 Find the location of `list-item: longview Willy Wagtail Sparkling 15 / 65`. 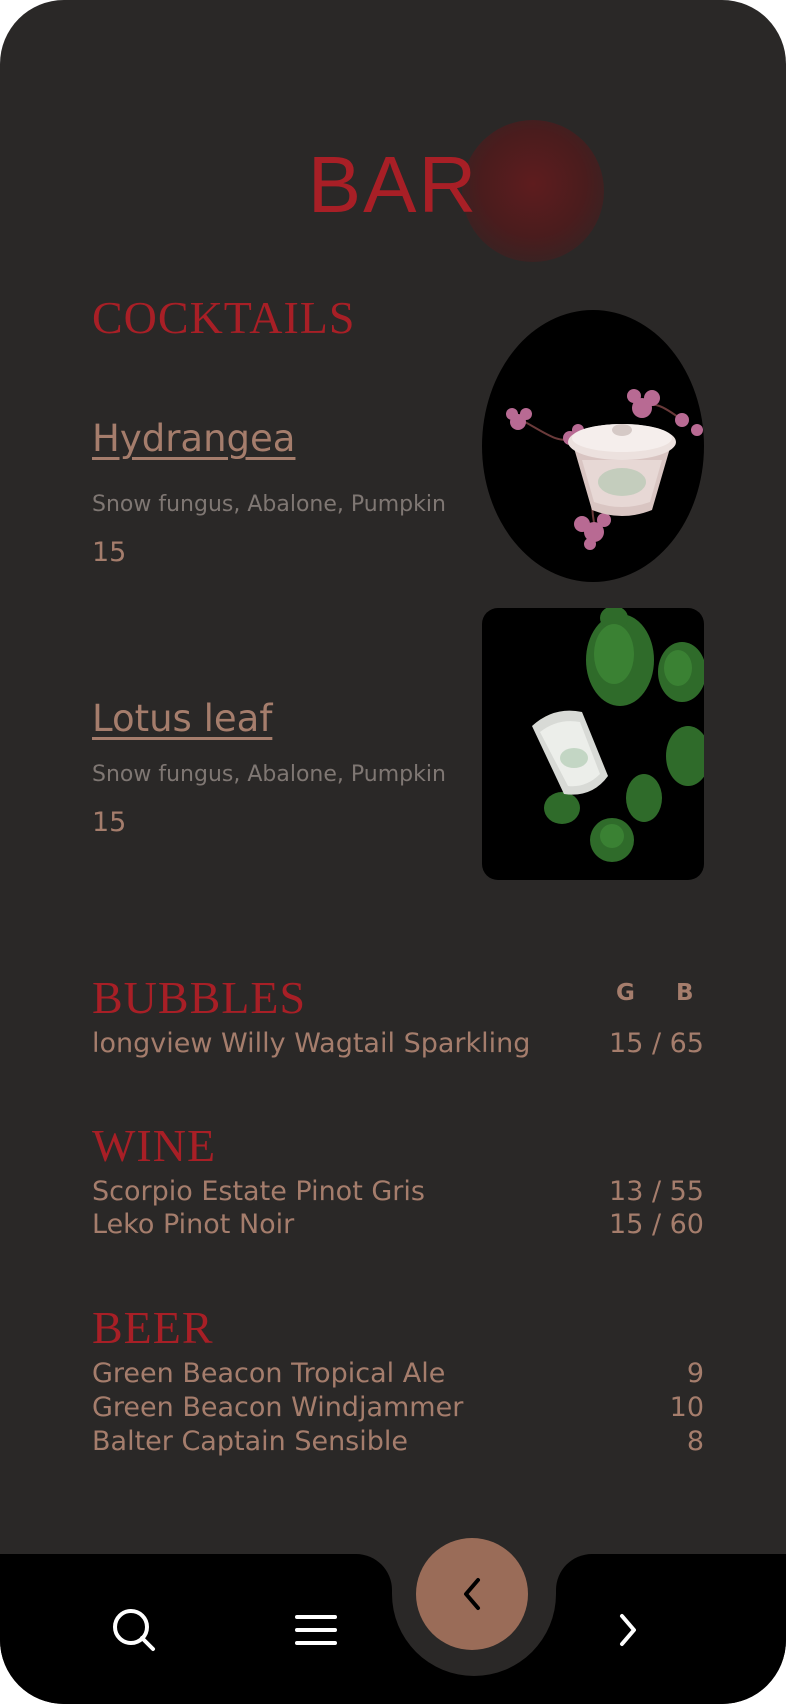

list-item: longview Willy Wagtail Sparkling 15 / 65 is located at coordinates (398, 1044).